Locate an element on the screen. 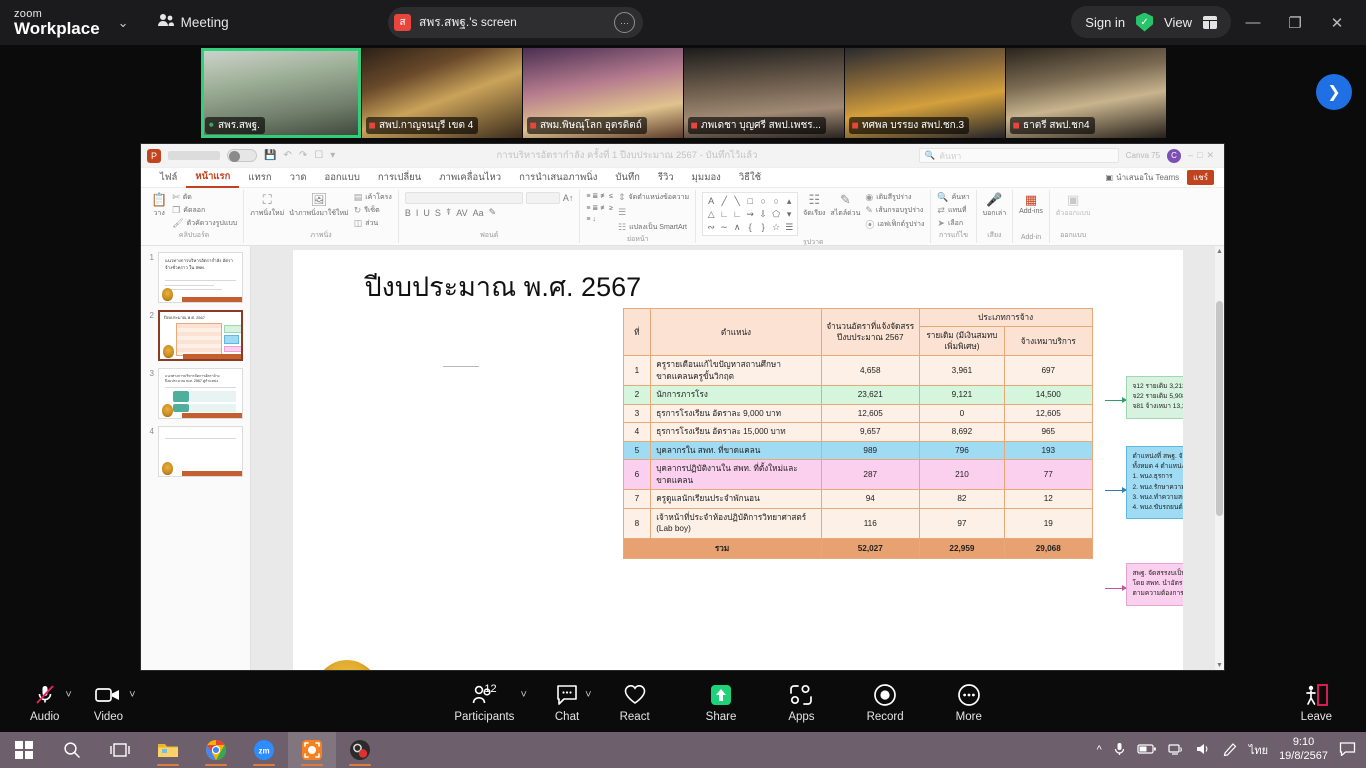  new-slide-button: ⛶ ภาพนิ่งใหม่ is located at coordinates (267, 205).